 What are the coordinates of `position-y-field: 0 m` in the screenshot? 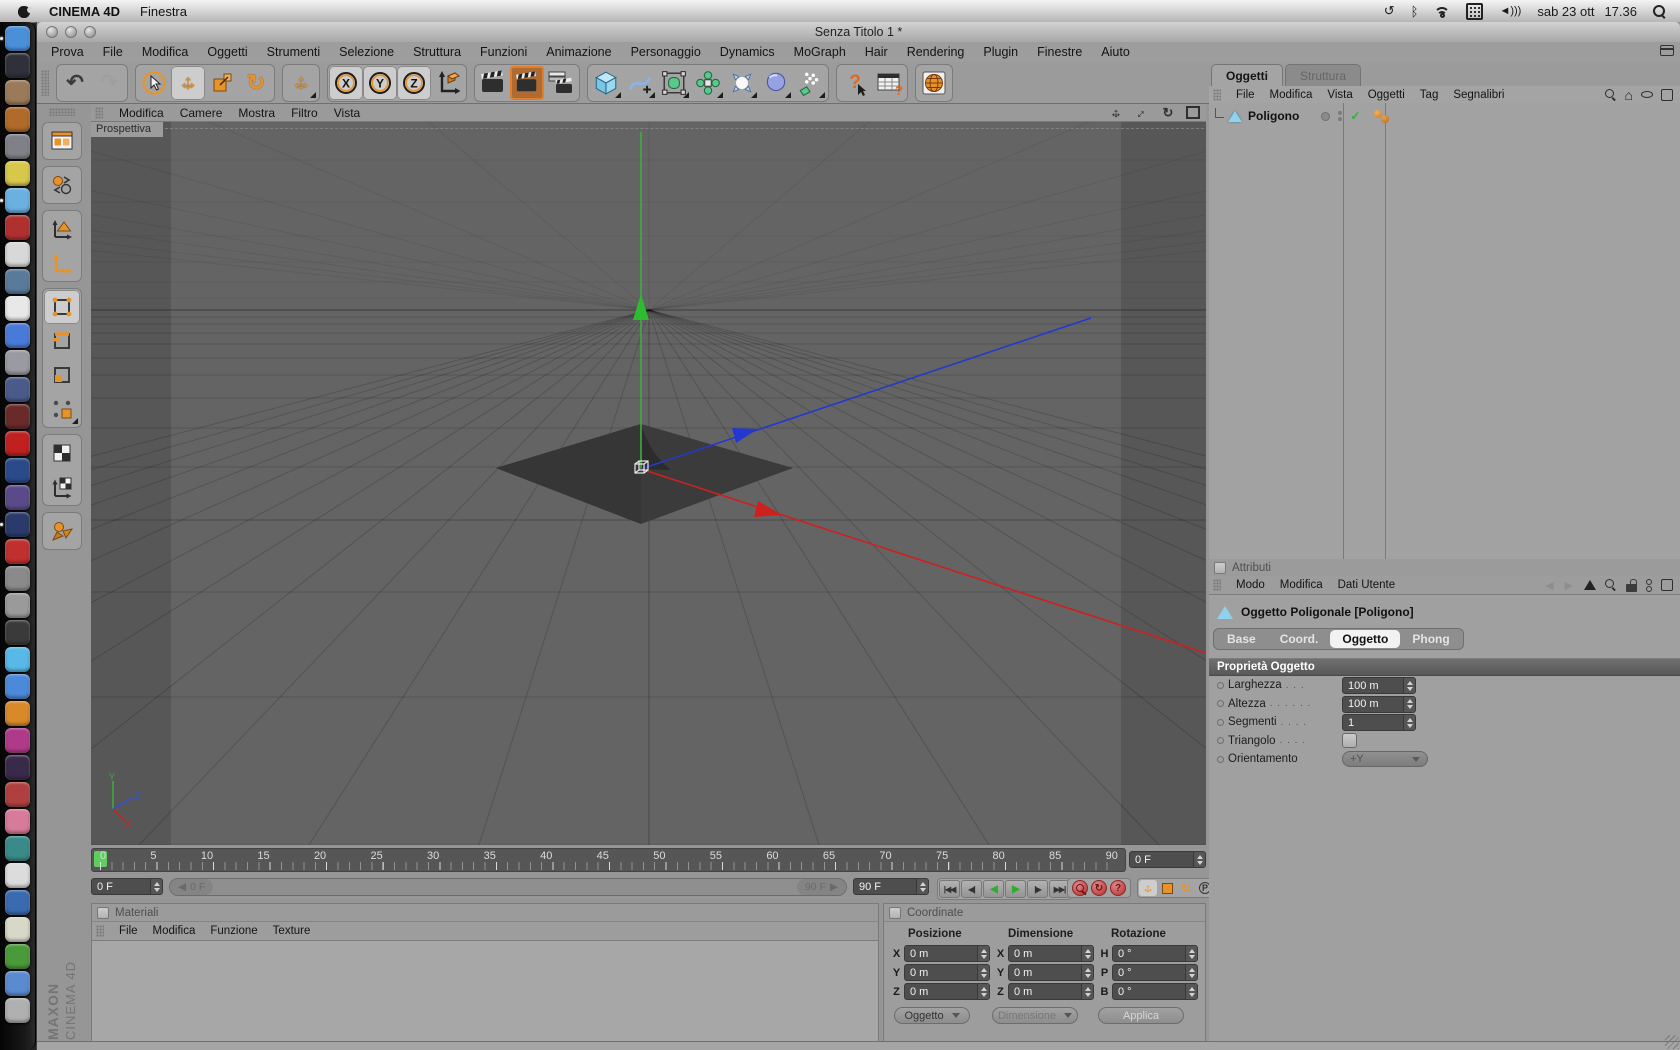 It's located at (947, 972).